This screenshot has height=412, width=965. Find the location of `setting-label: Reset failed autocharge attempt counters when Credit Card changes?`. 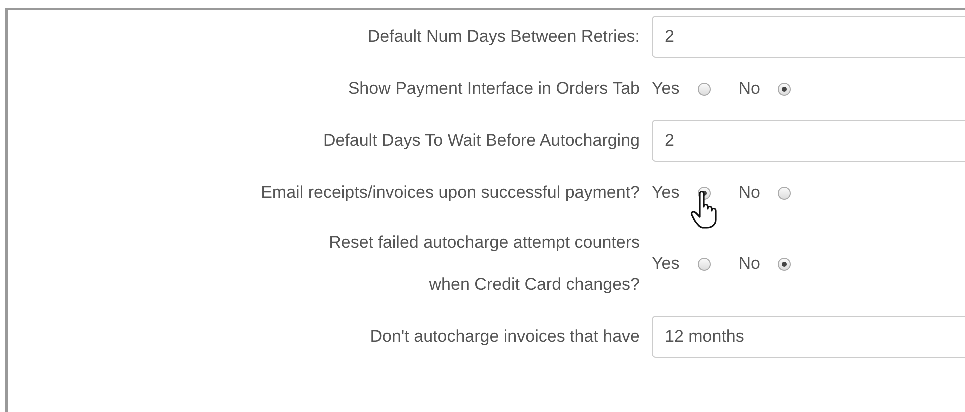

setting-label: Reset failed autocharge attempt counters when Credit Card changes? is located at coordinates (484, 264).